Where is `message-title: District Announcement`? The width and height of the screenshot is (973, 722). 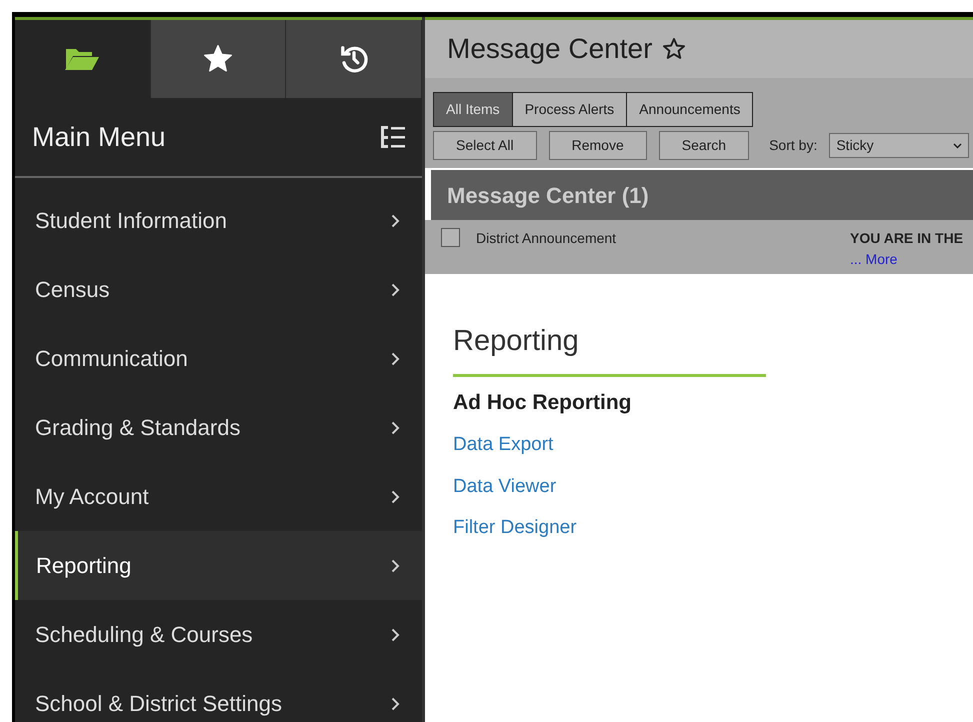 message-title: District Announcement is located at coordinates (547, 238).